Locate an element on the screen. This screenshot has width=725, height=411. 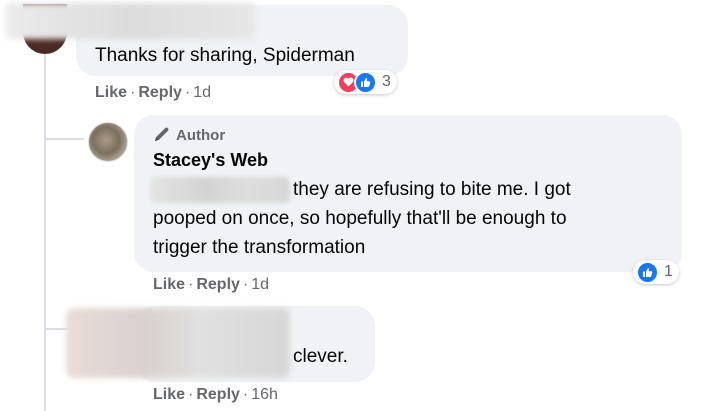
reaction-count: 1 is located at coordinates (668, 271).